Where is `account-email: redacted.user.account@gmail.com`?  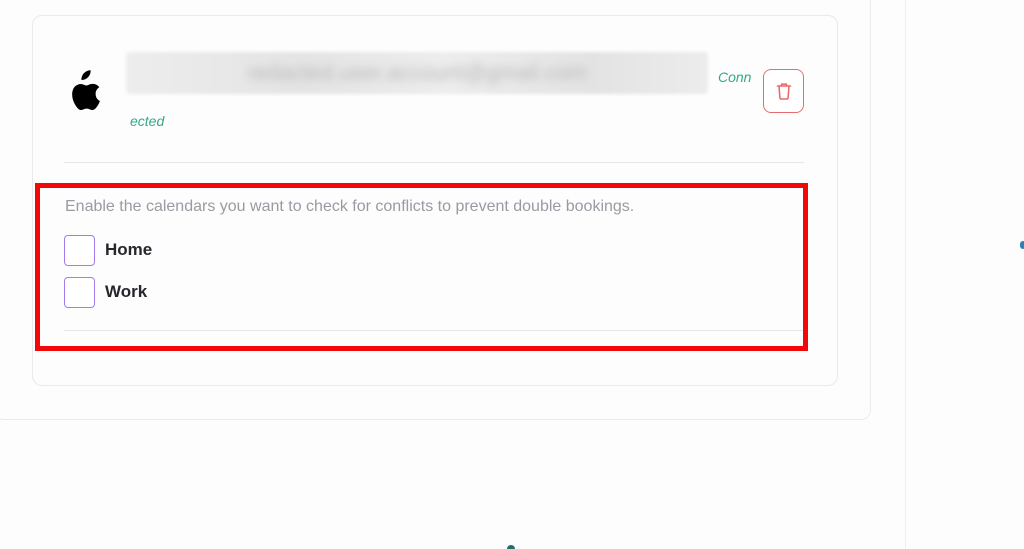 account-email: redacted.user.account@gmail.com is located at coordinates (417, 73).